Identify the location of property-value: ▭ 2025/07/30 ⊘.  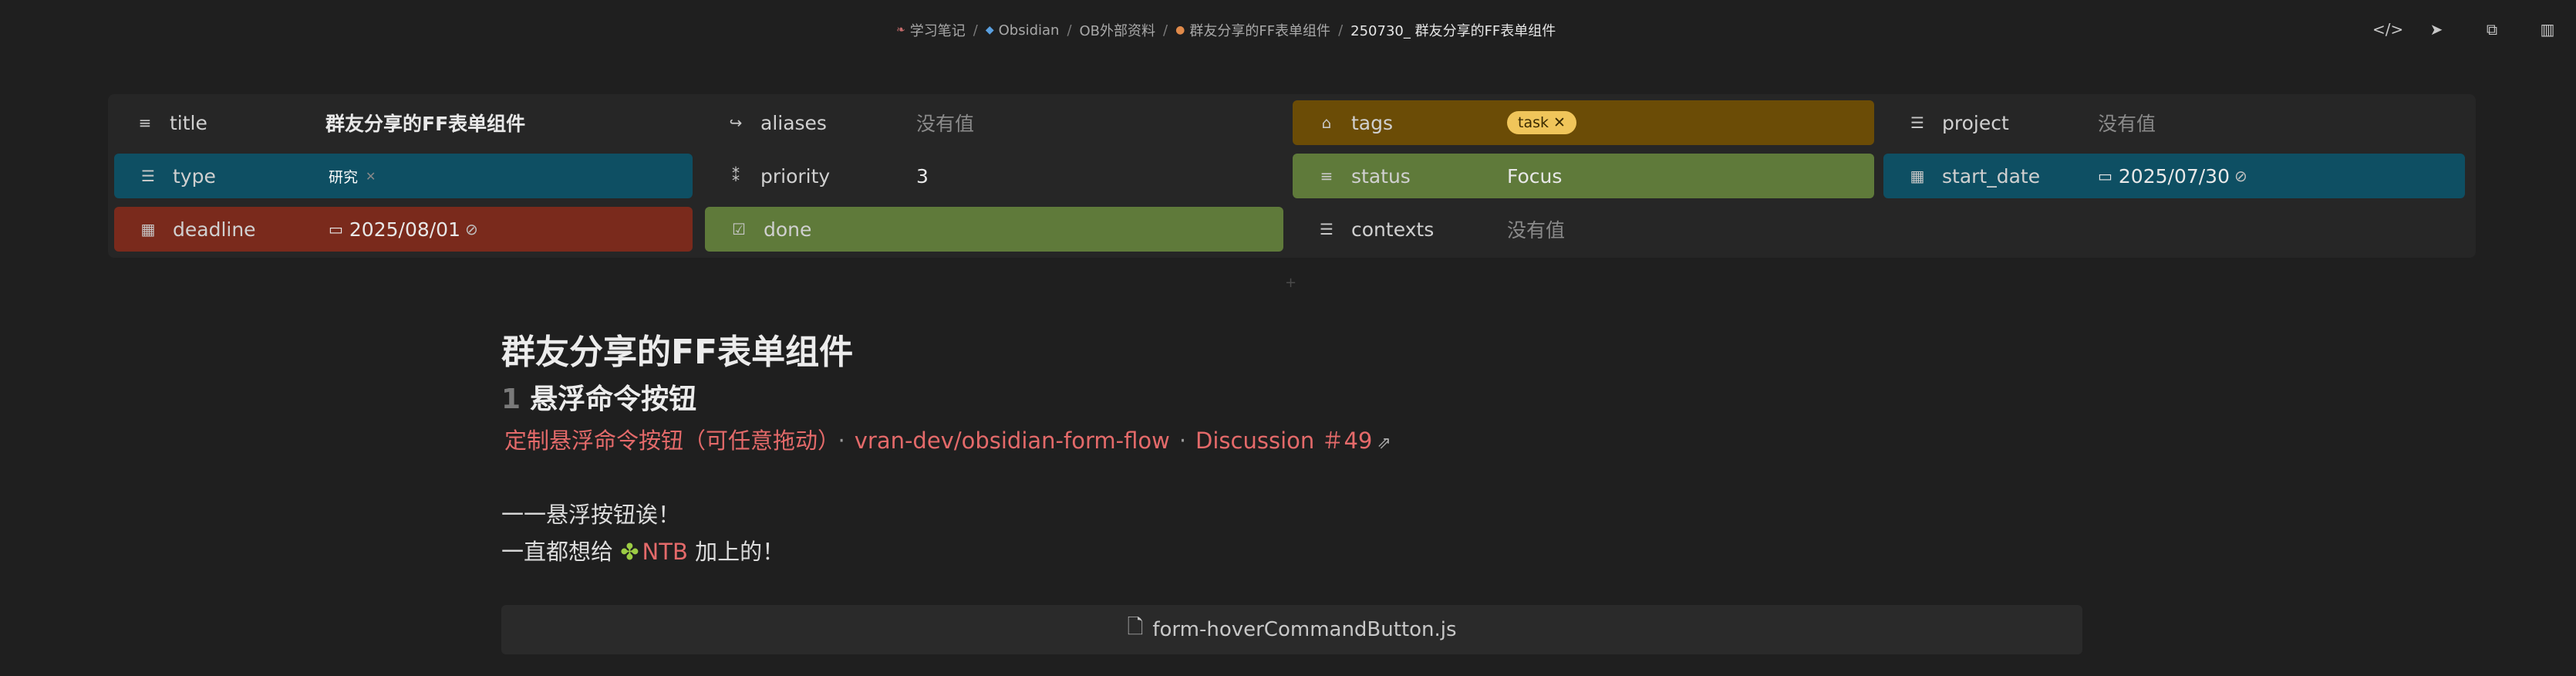
(2172, 176).